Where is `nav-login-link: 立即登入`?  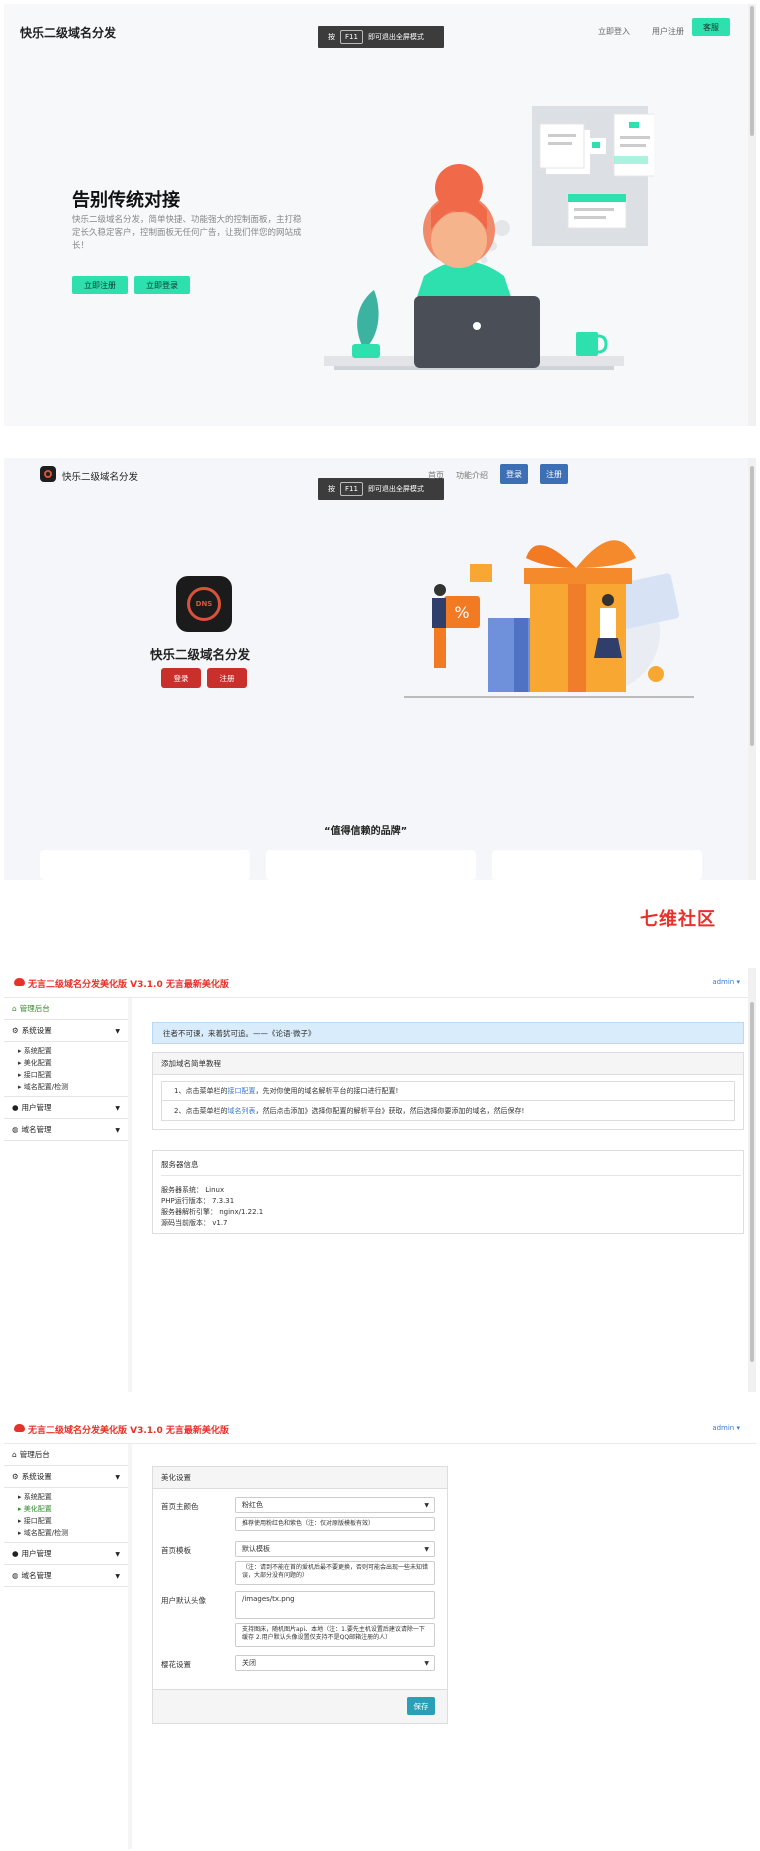
nav-login-link: 立即登入 is located at coordinates (614, 31).